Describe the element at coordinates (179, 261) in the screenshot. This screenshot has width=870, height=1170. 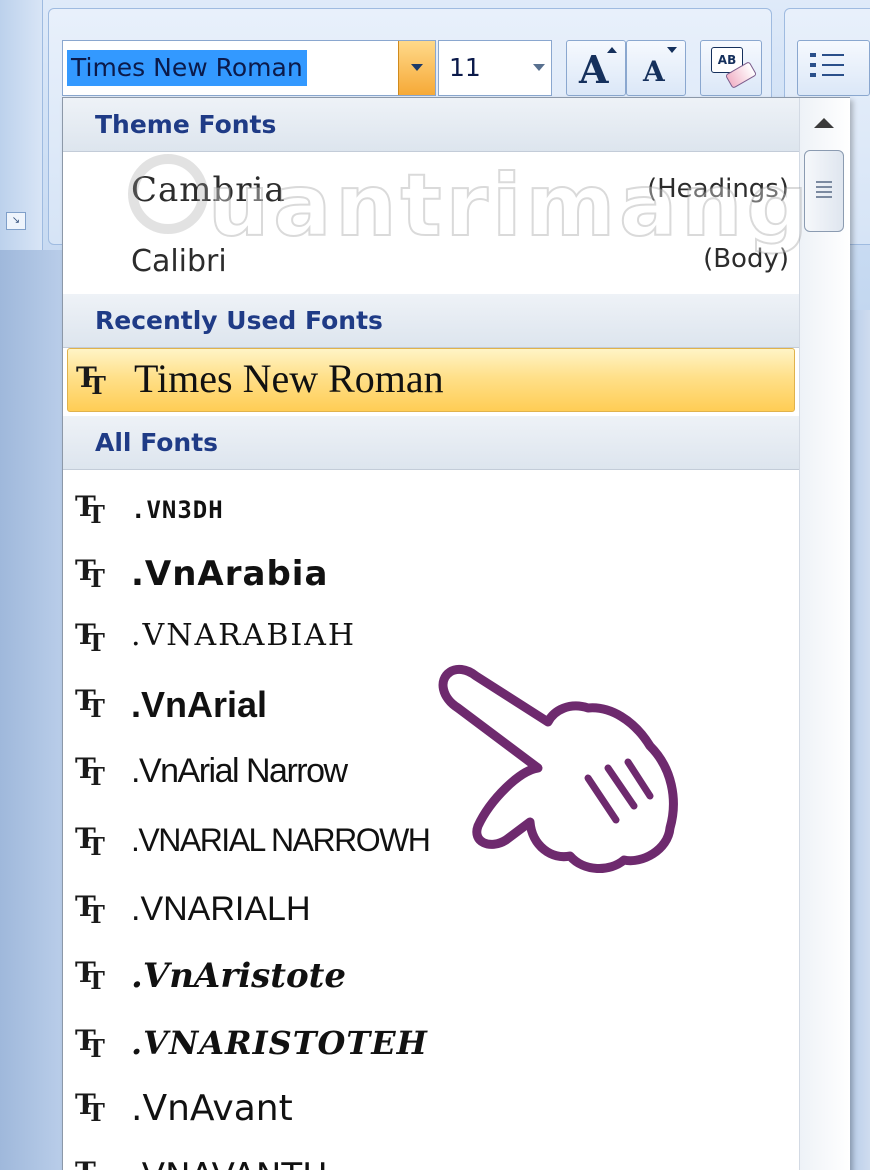
I see `font-item-label: Calibri` at that location.